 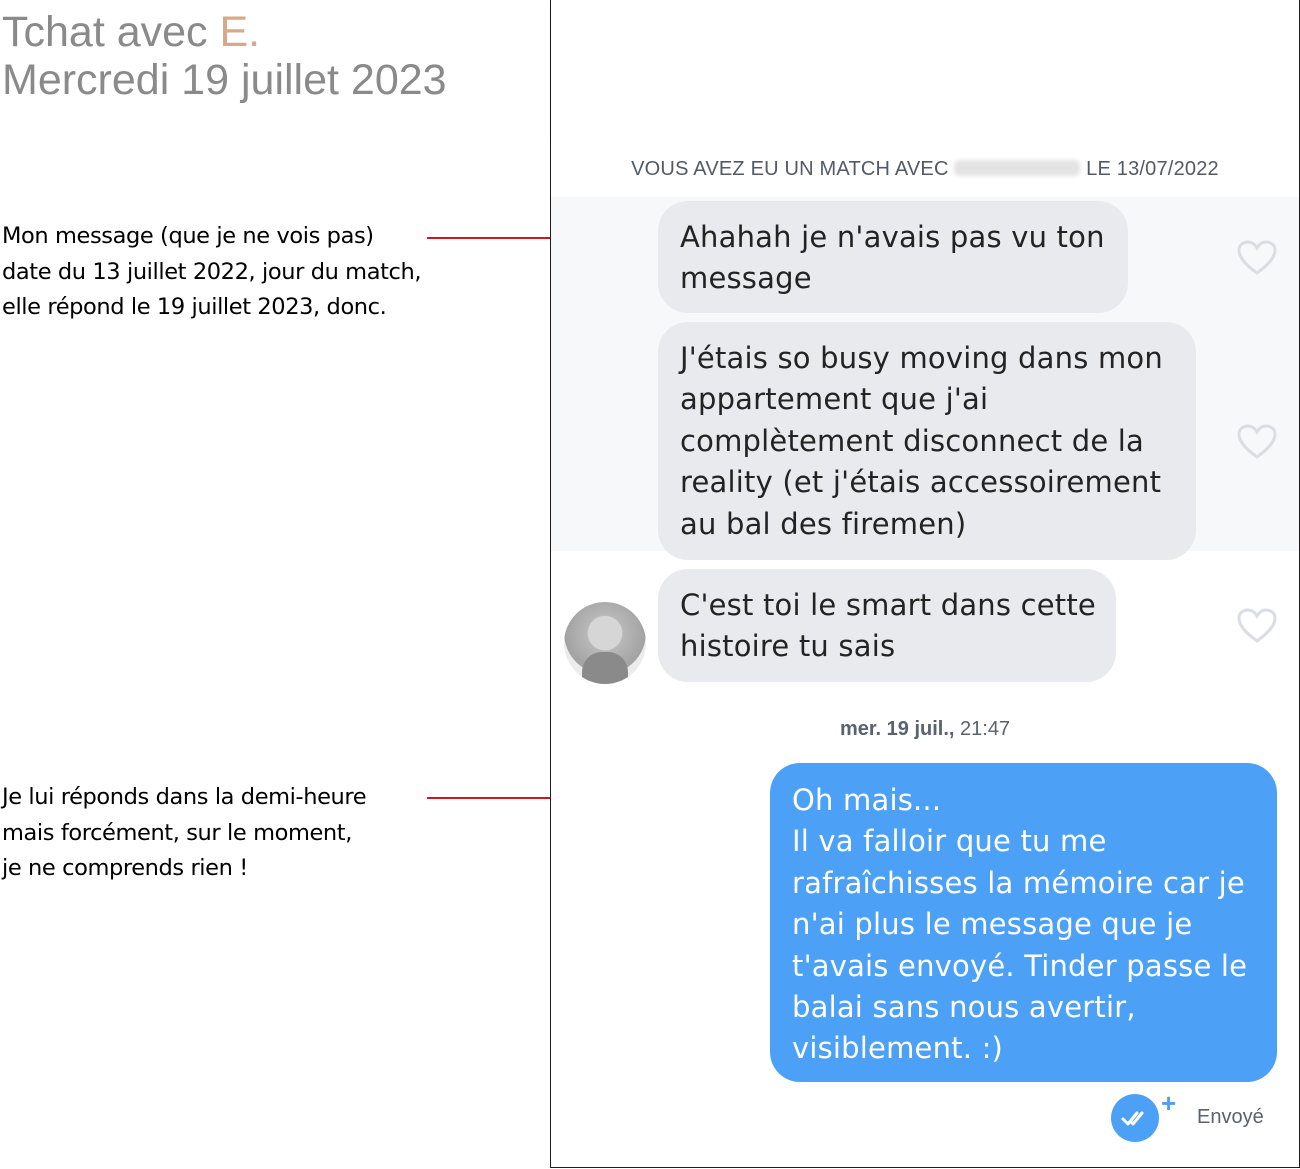 I want to click on annotation-line: date du 13 juillet 2022, jour du match,, so click(x=212, y=271).